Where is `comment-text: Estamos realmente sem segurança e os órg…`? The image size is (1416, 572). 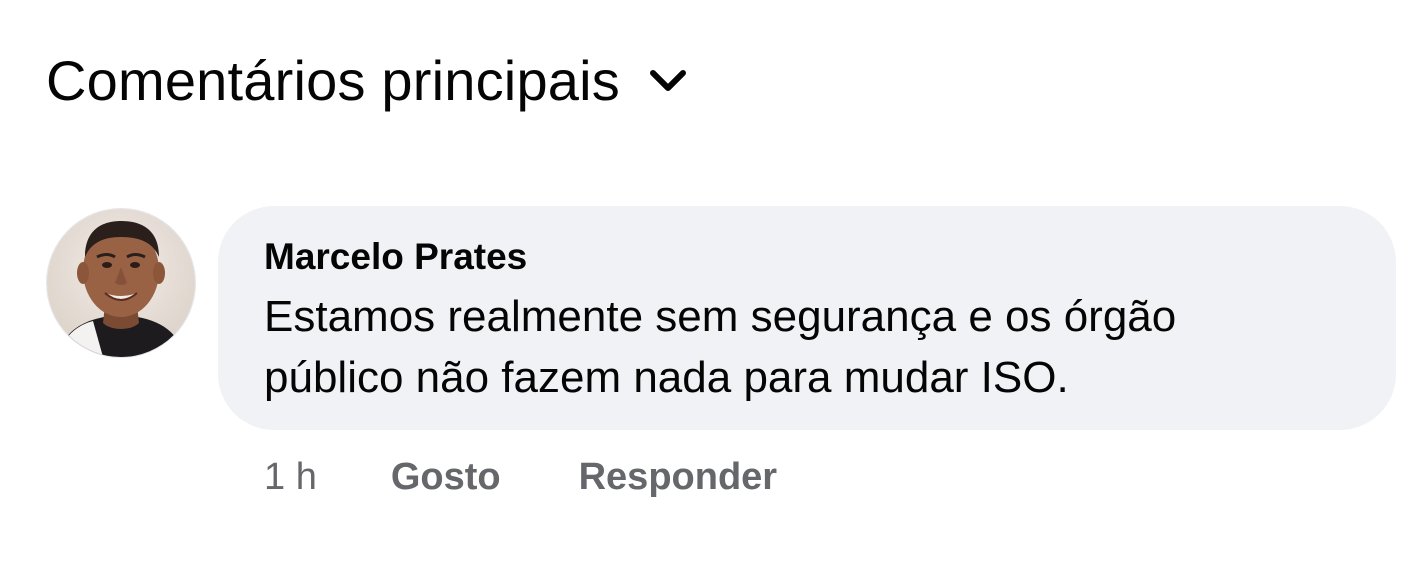
comment-text: Estamos realmente sem segurança e os órg… is located at coordinates (720, 347).